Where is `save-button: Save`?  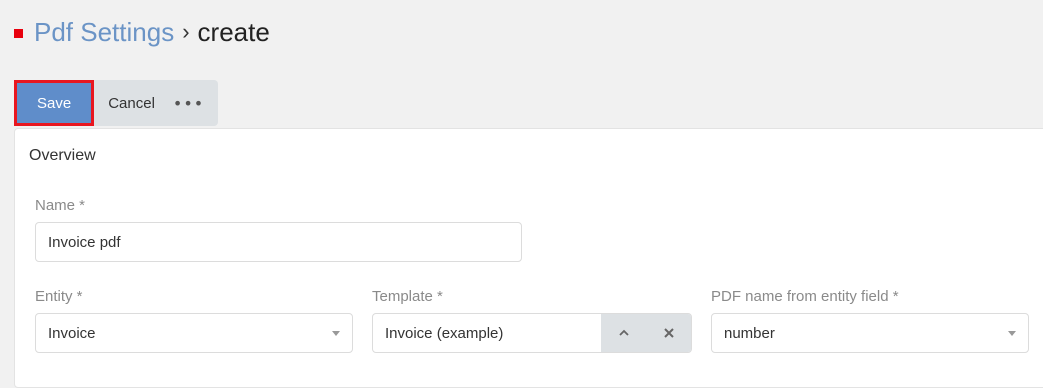
save-button: Save is located at coordinates (54, 103).